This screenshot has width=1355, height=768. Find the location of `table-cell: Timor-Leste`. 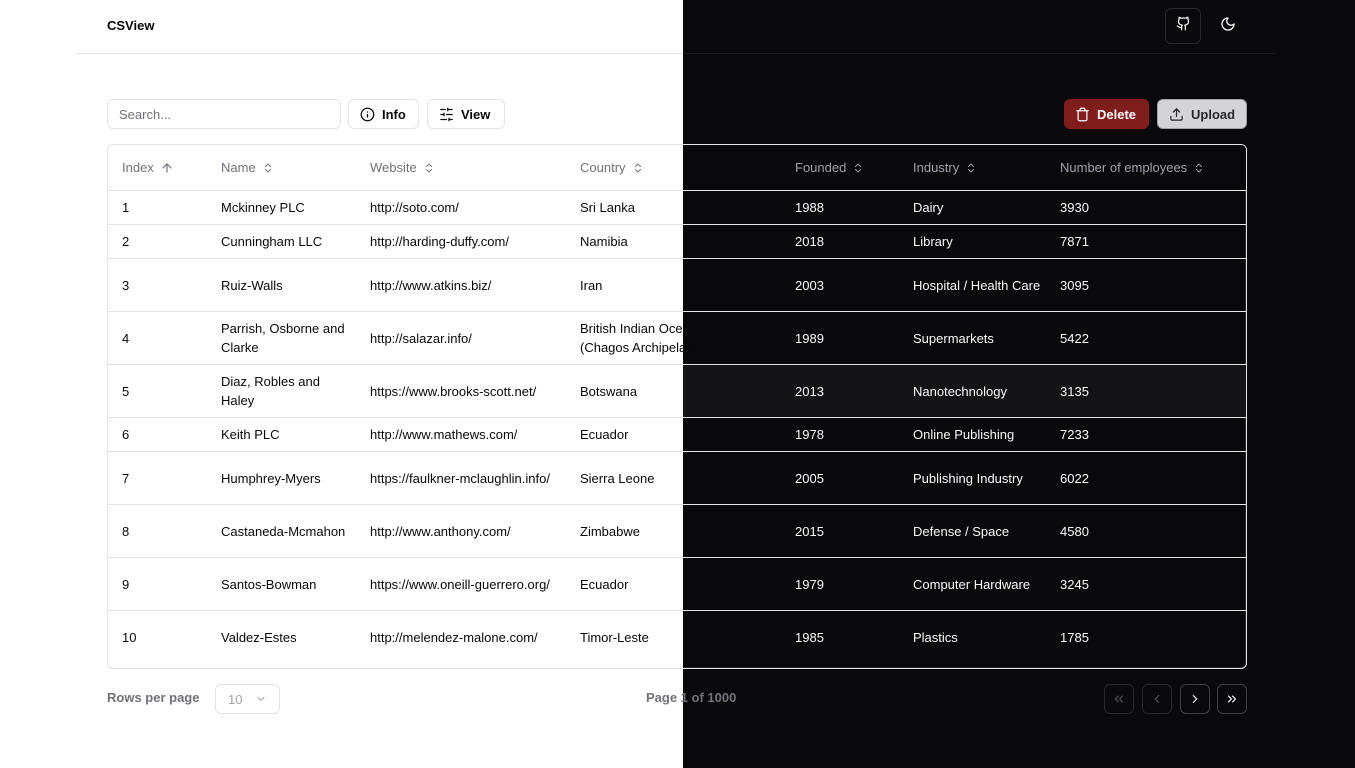

table-cell: Timor-Leste is located at coordinates (614, 637).